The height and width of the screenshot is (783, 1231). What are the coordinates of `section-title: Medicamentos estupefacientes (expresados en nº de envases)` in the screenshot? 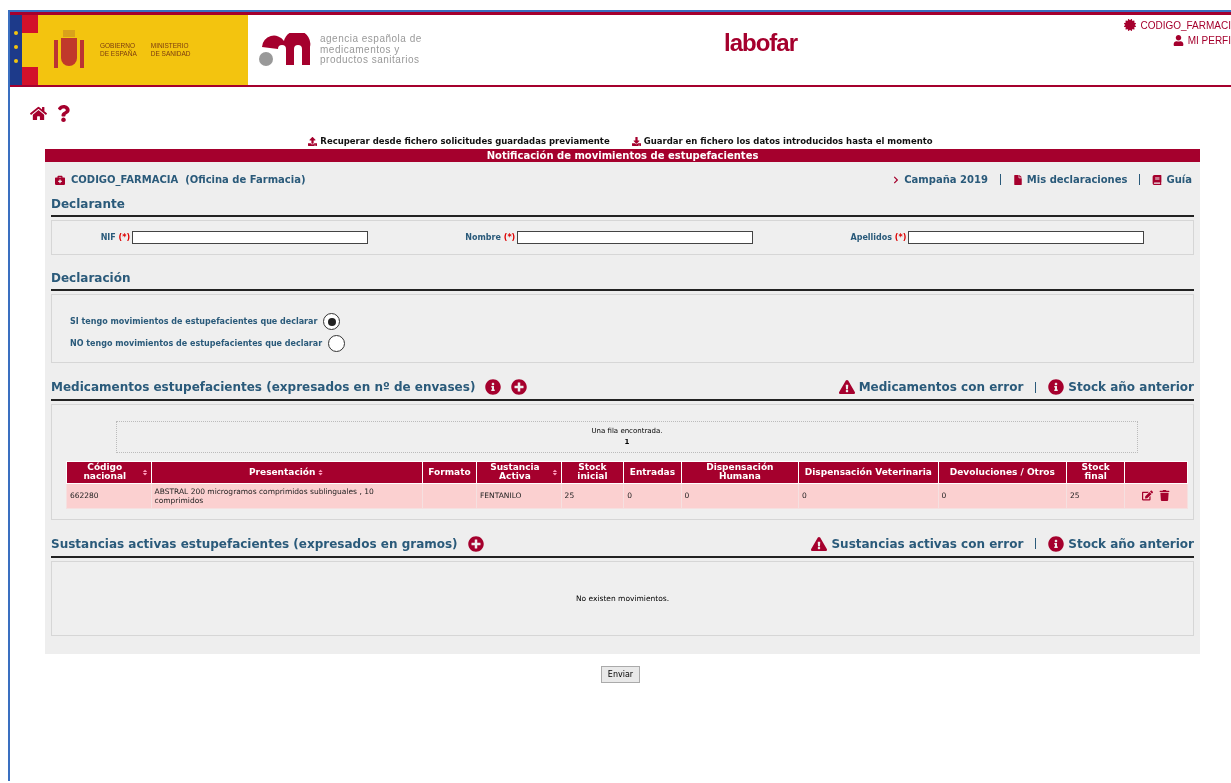 It's located at (263, 387).